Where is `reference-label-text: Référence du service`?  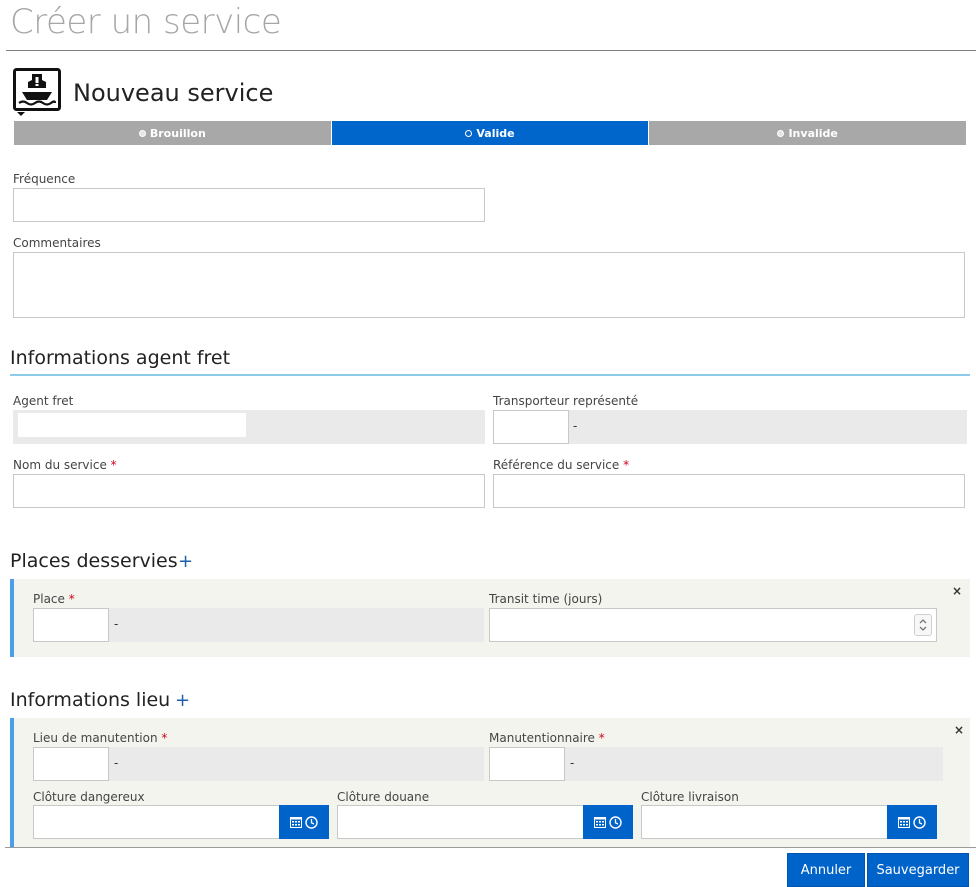 reference-label-text: Référence du service is located at coordinates (556, 465).